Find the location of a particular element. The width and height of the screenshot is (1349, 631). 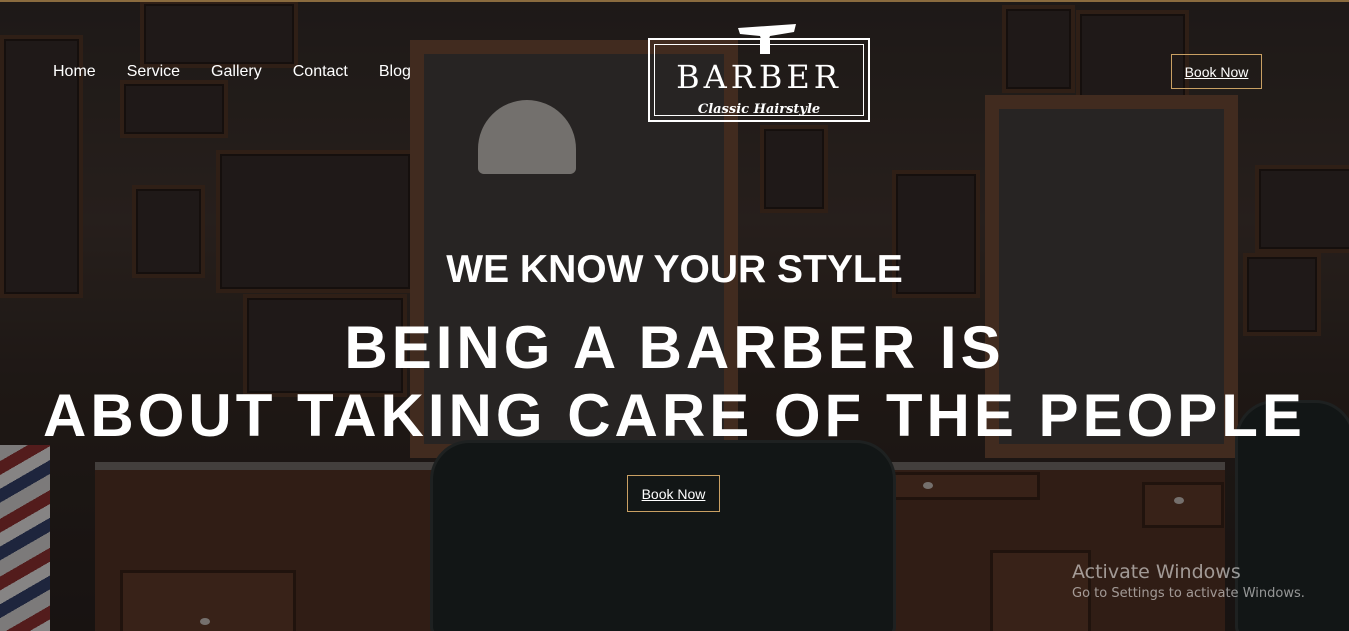

site-logo: BARBER Classic Hairstyle is located at coordinates (759, 72).